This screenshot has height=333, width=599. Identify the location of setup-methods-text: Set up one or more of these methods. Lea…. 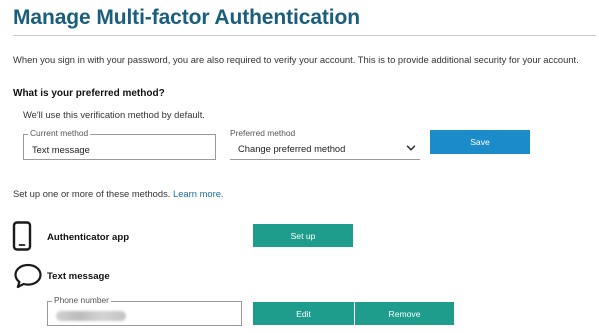
(118, 193).